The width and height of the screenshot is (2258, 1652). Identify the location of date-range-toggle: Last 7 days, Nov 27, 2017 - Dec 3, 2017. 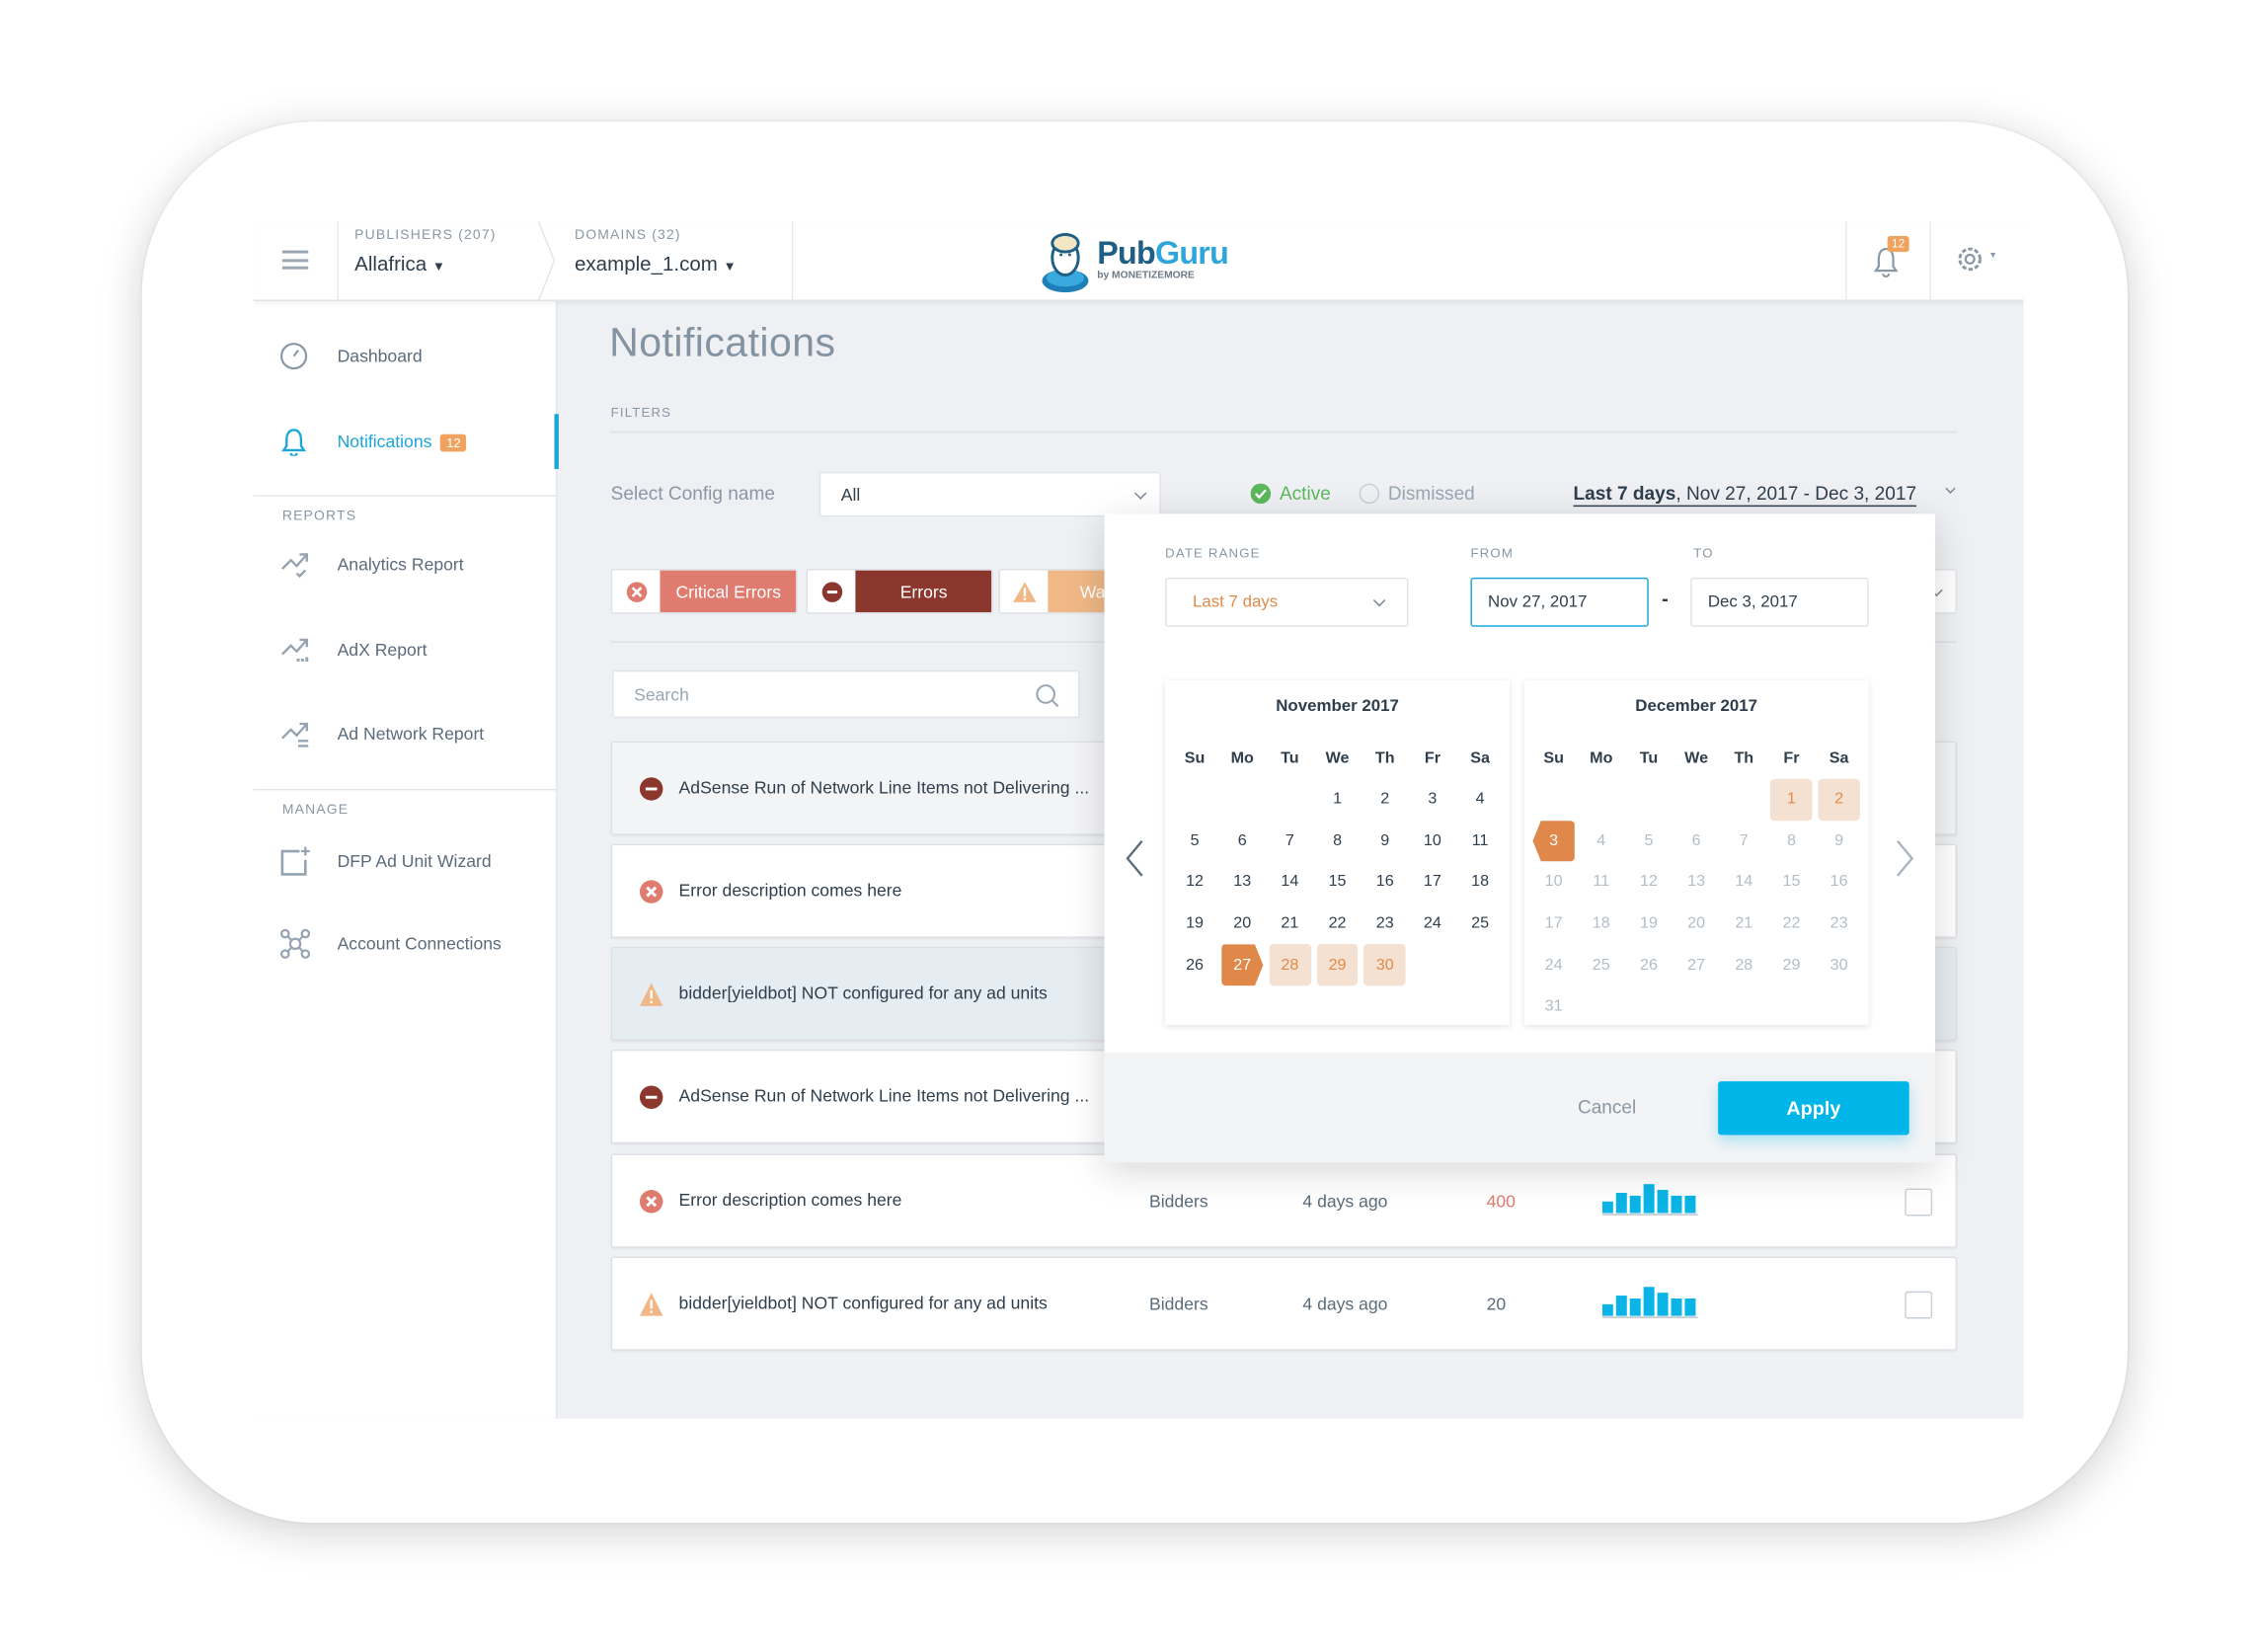
(1745, 495).